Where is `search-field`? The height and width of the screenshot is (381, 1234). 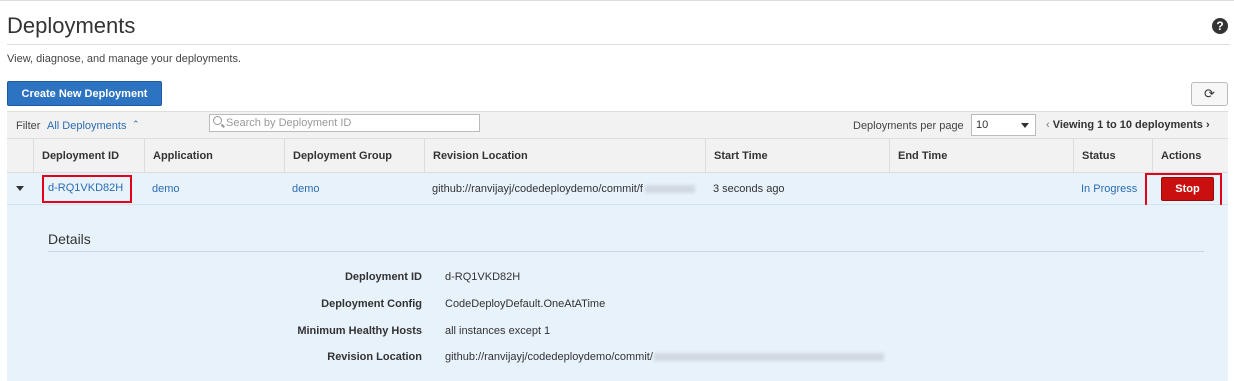
search-field is located at coordinates (344, 123).